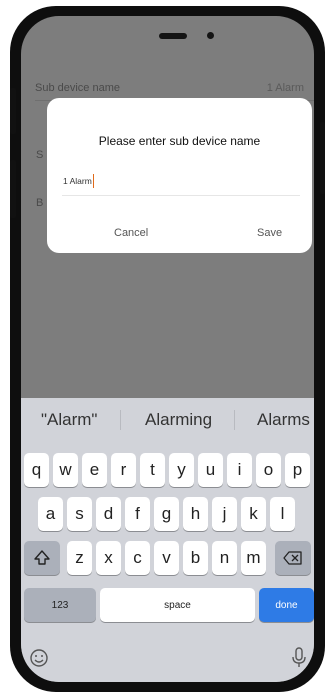 The image size is (331, 697). Describe the element at coordinates (173, 36) in the screenshot. I see `speaker-grille` at that location.